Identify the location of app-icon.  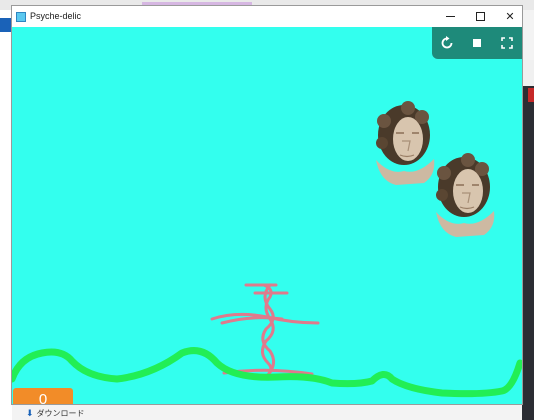
(21, 17).